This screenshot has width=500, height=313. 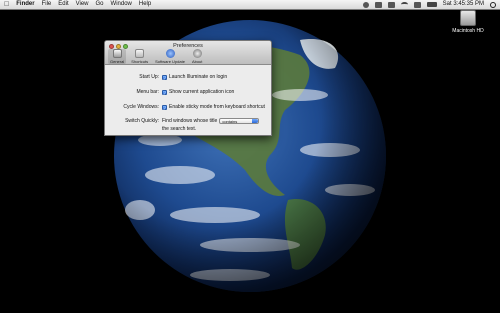 I want to click on macintosh-hd-desktop-icon: Macintosh HD, so click(x=468, y=22).